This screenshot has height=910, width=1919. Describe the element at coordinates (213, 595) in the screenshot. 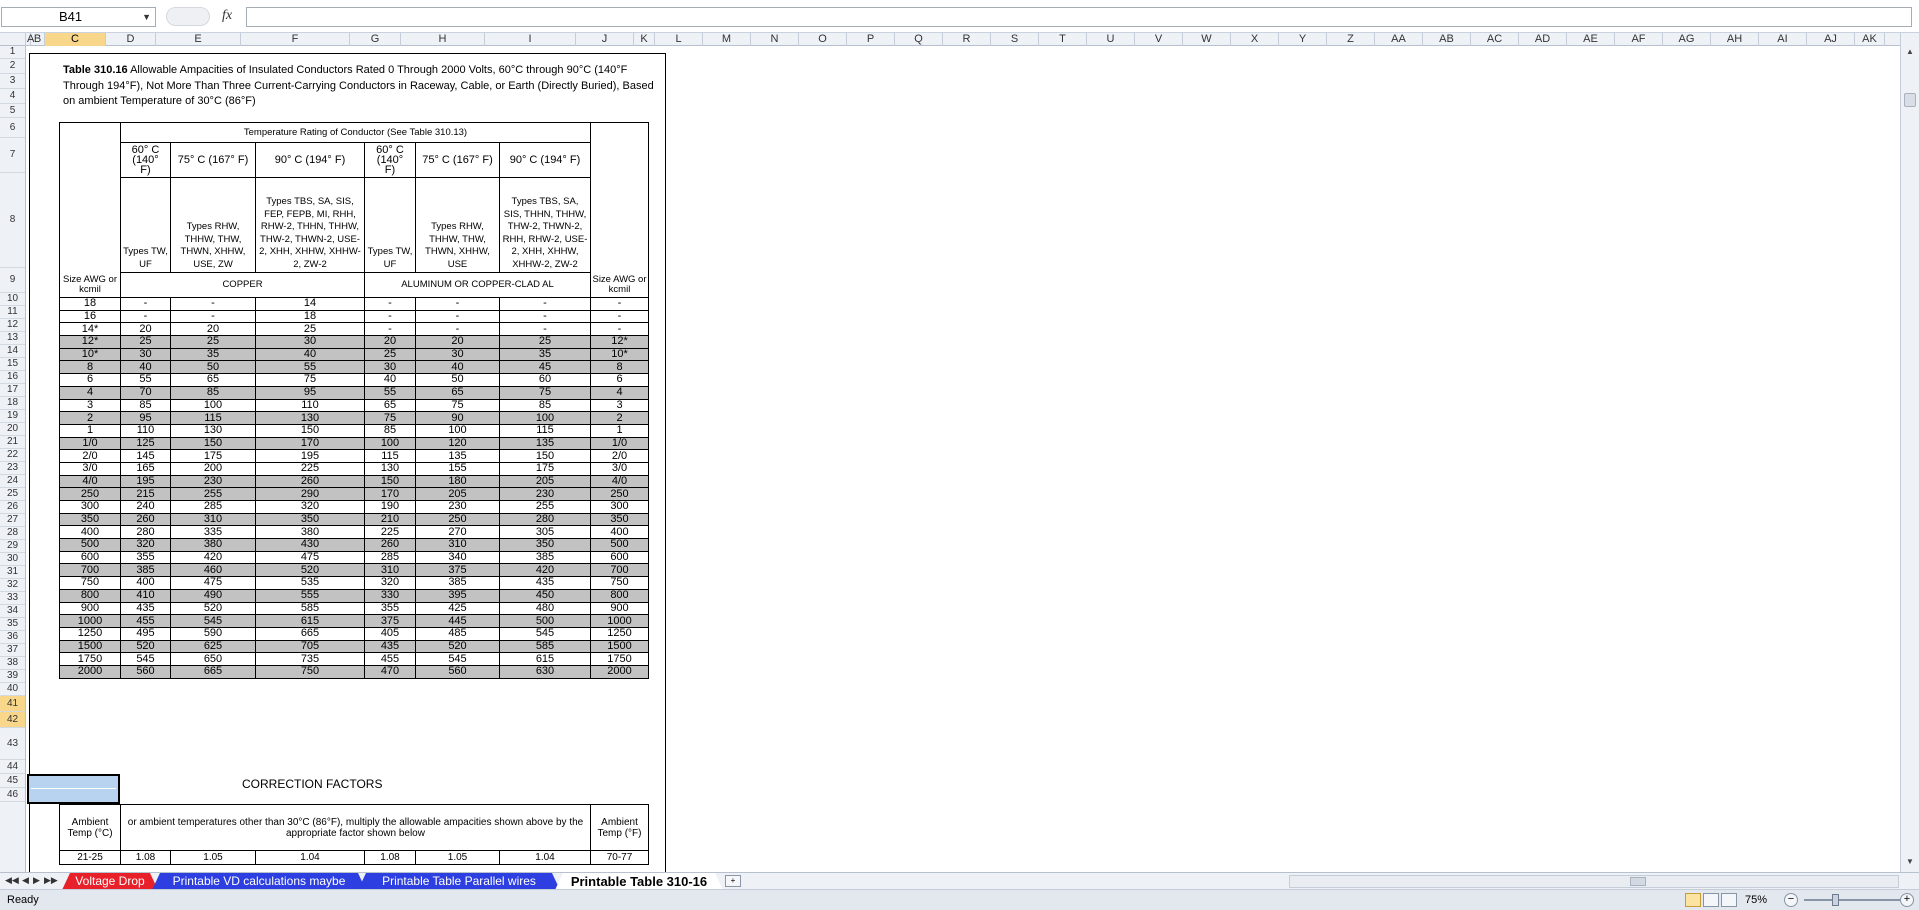

I see `table-cell: 490` at that location.